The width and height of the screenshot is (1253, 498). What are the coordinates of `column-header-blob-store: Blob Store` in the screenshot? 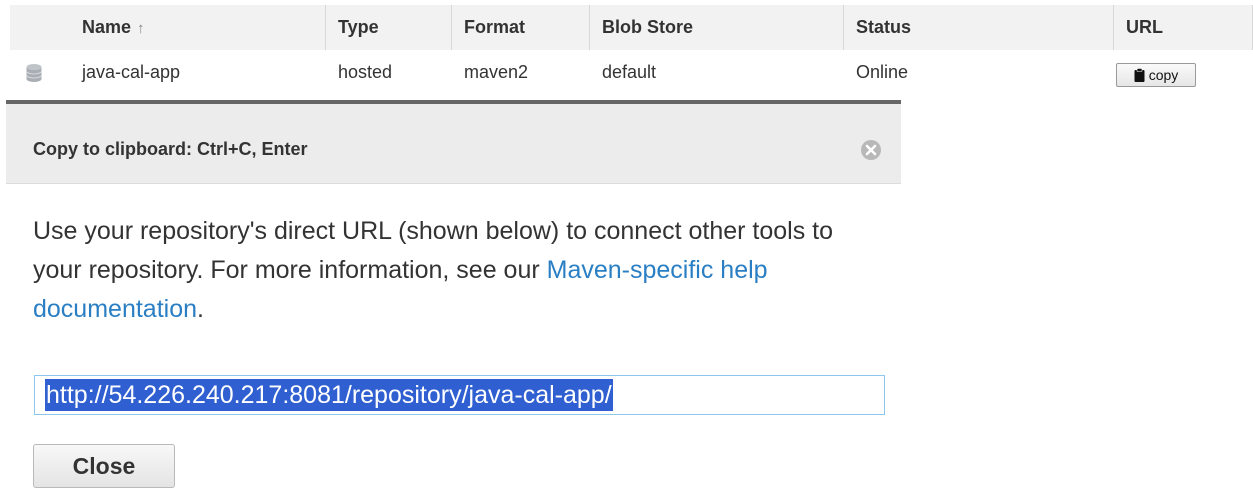 It's located at (717, 27).